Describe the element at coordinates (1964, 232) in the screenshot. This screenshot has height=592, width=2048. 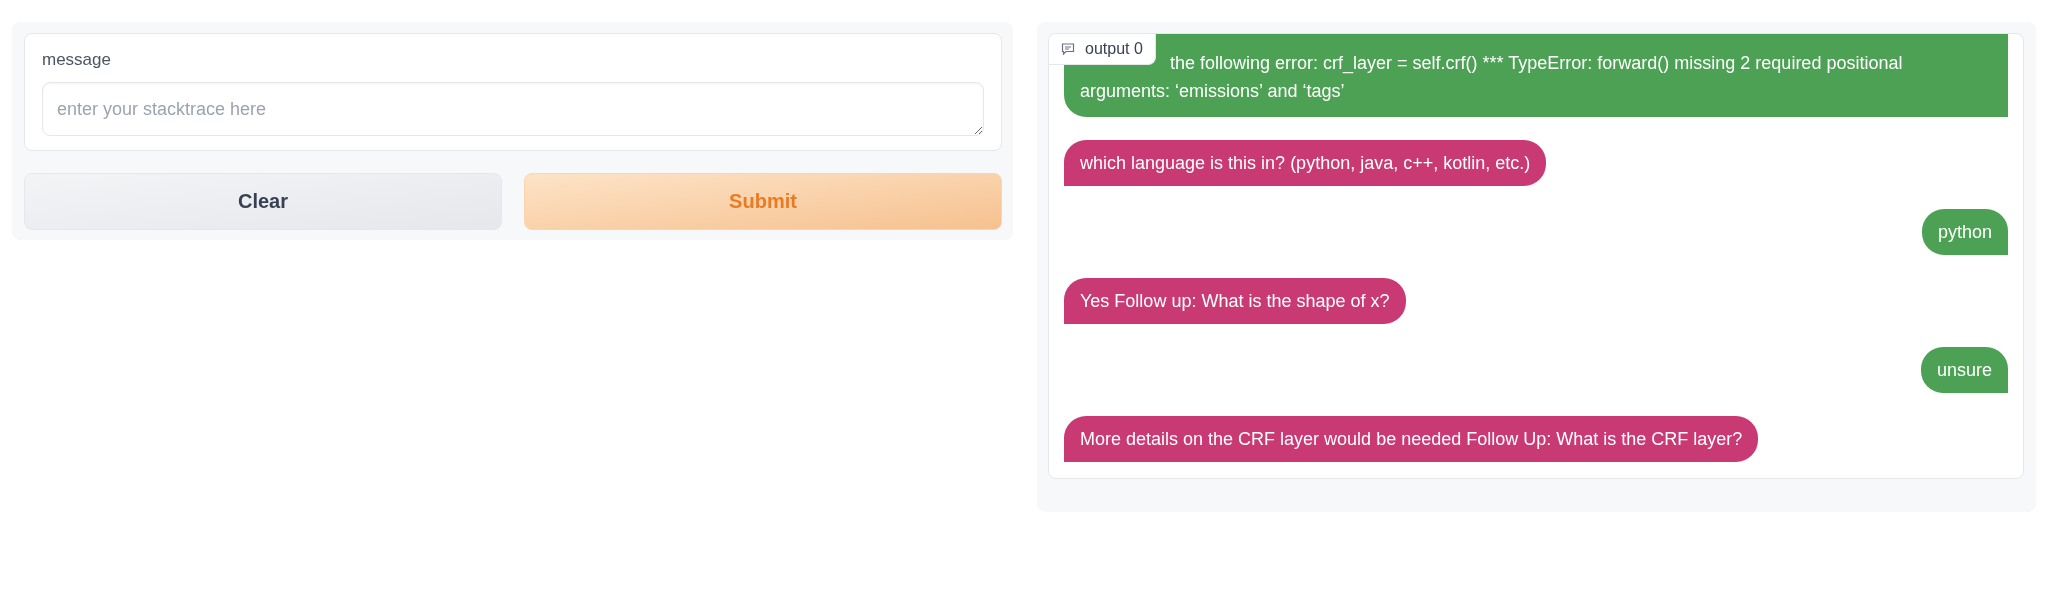
I see `user-message: python` at that location.